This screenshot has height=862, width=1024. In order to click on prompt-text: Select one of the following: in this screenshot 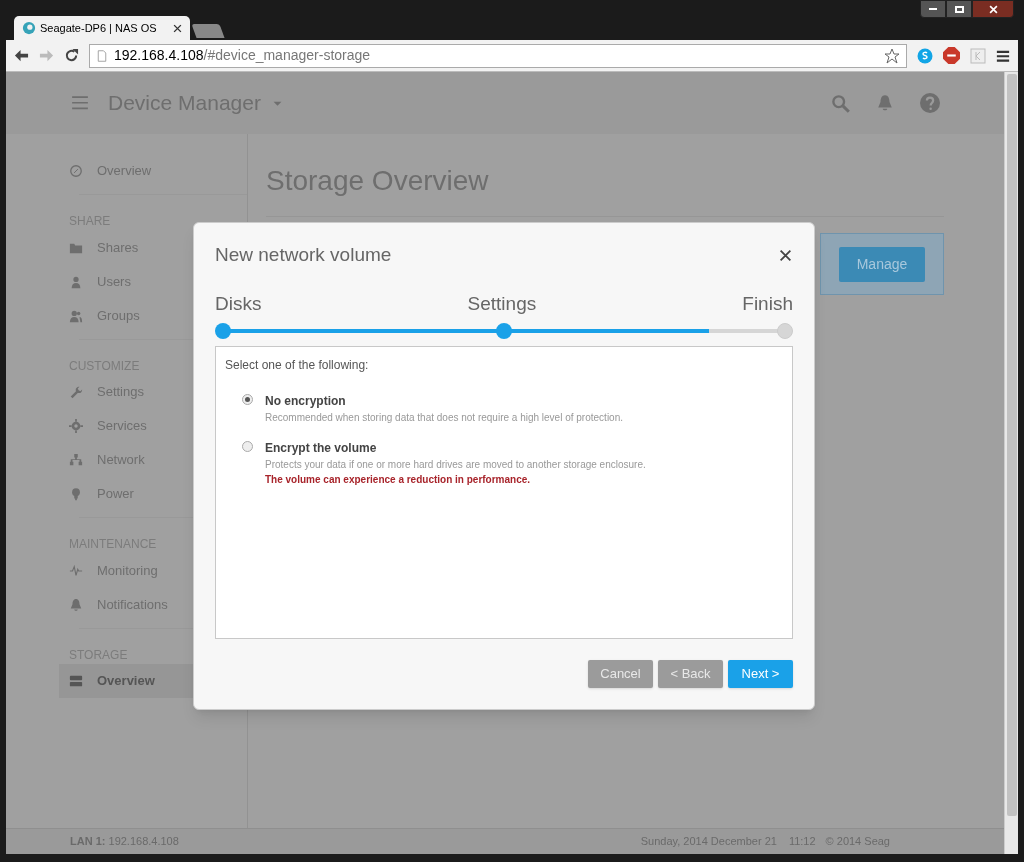, I will do `click(297, 365)`.